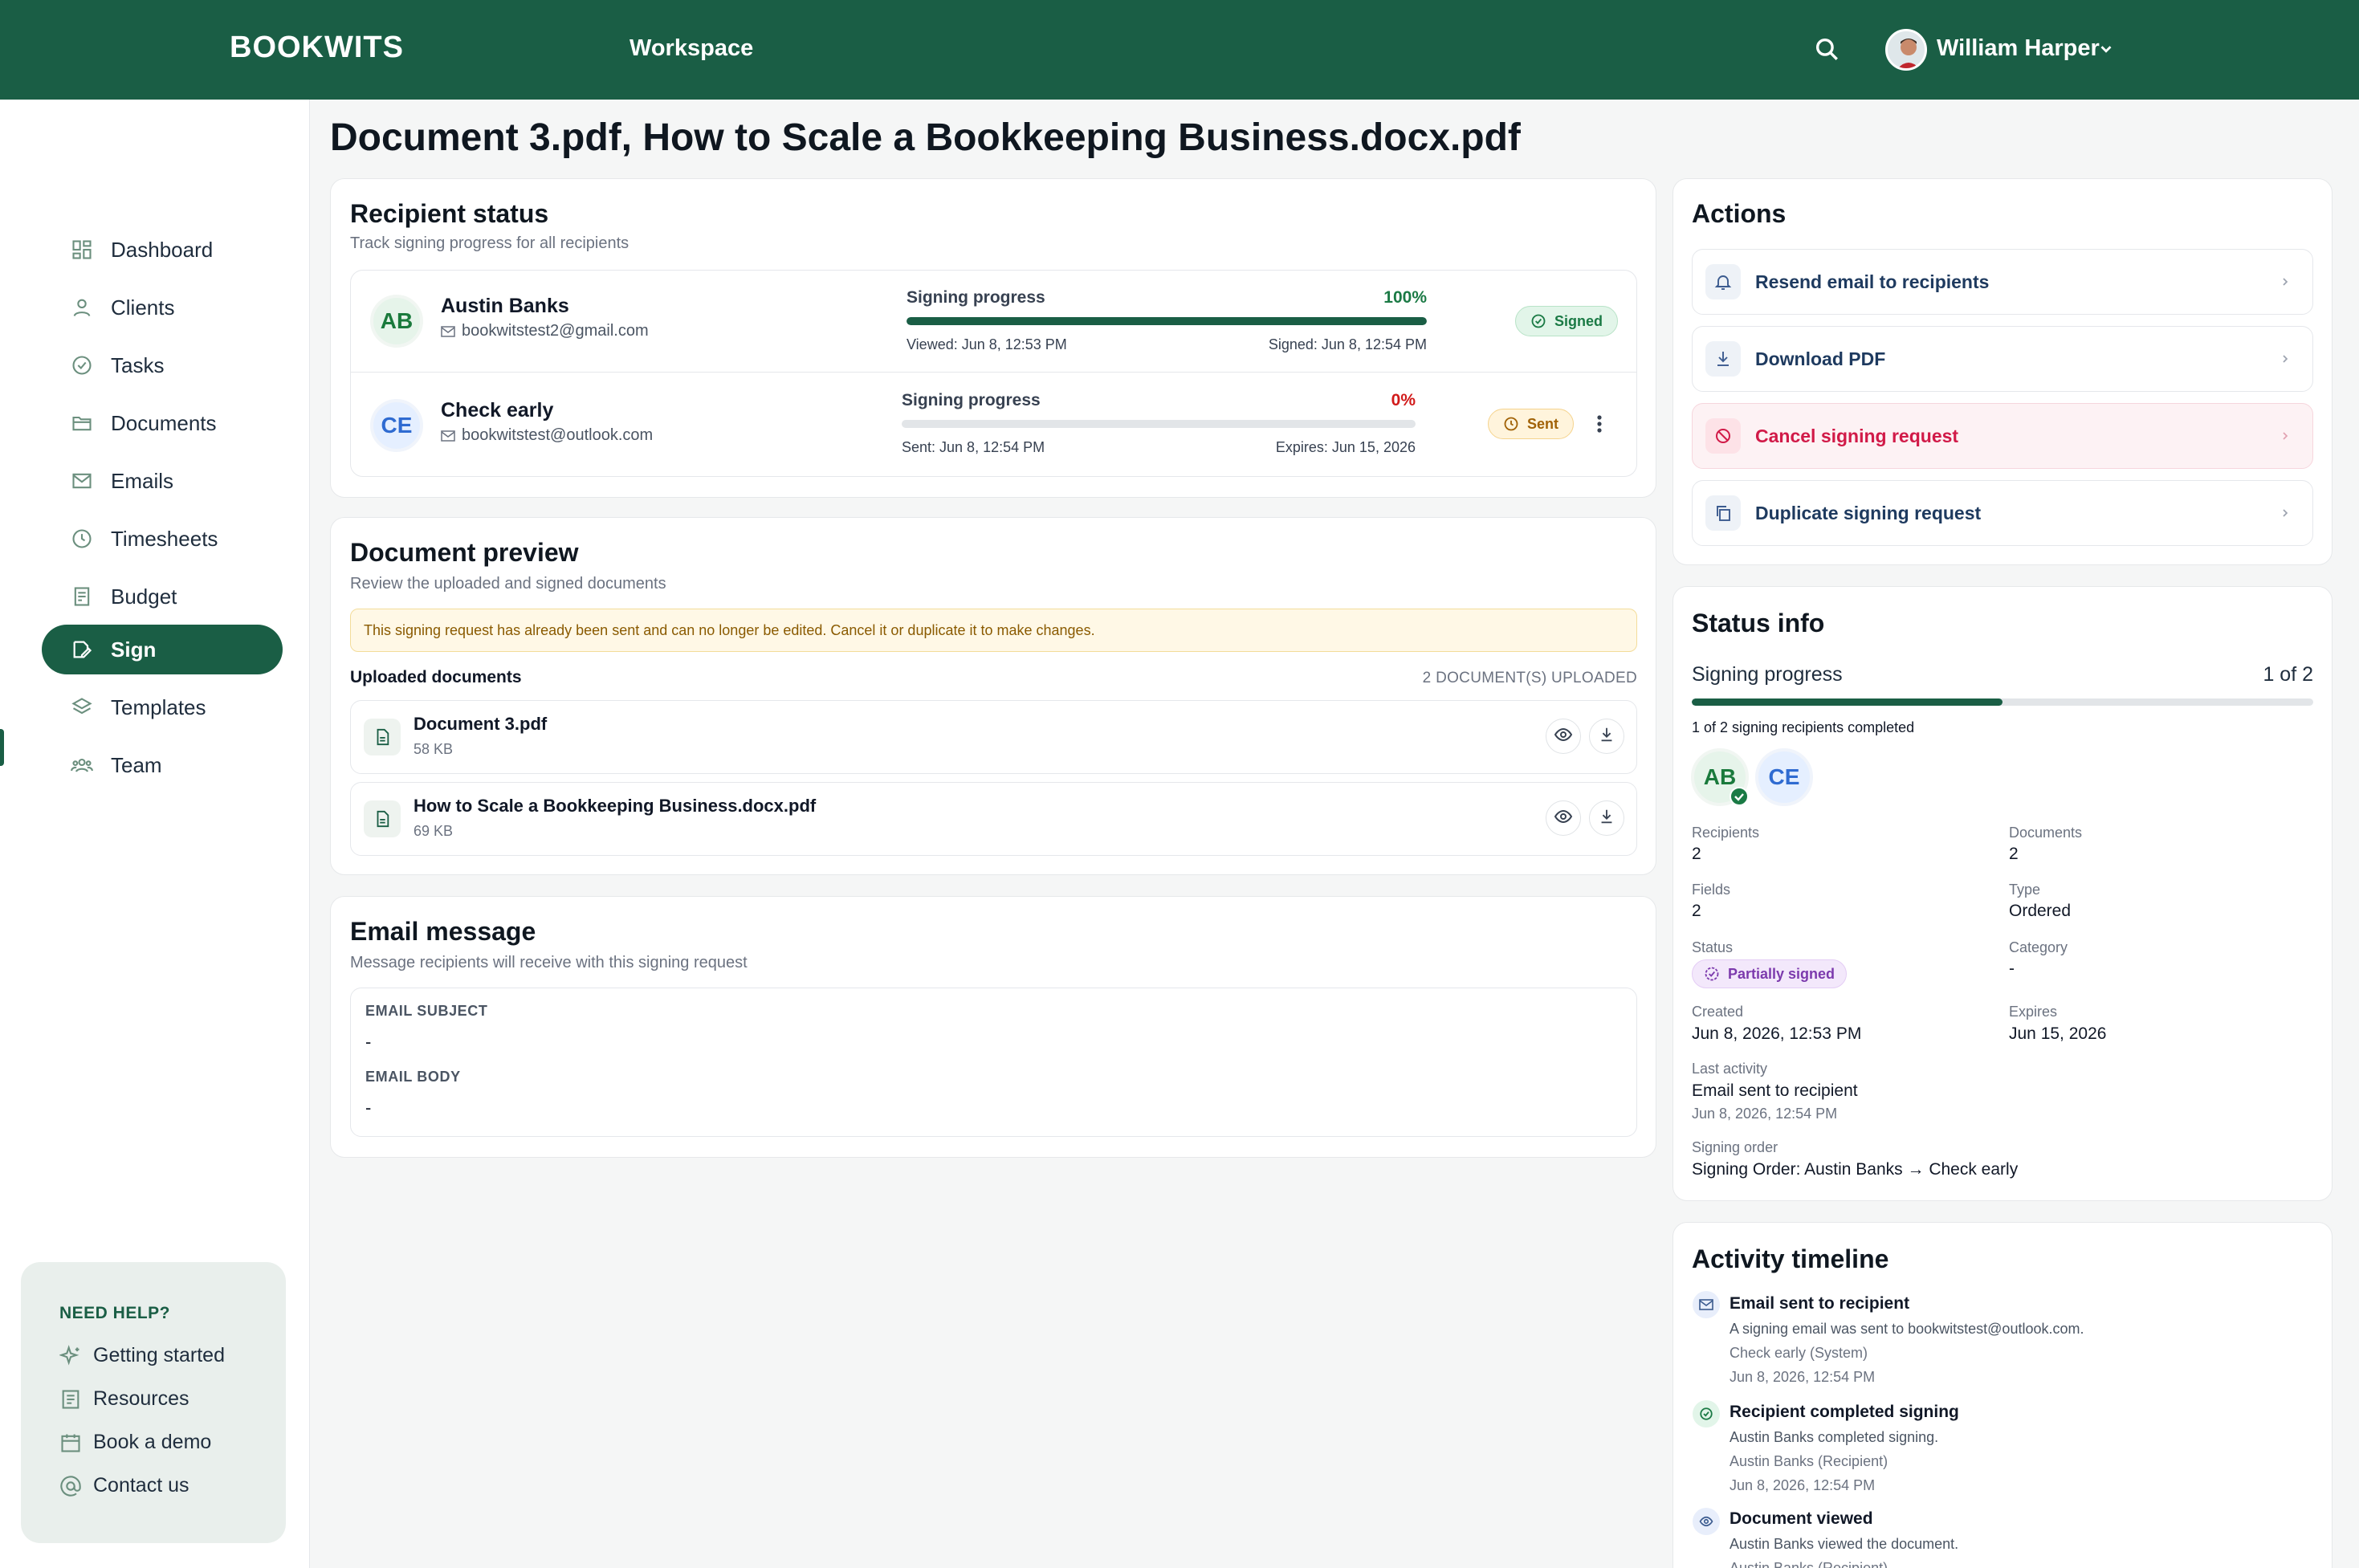  I want to click on help-item-label: Getting started, so click(159, 1355).